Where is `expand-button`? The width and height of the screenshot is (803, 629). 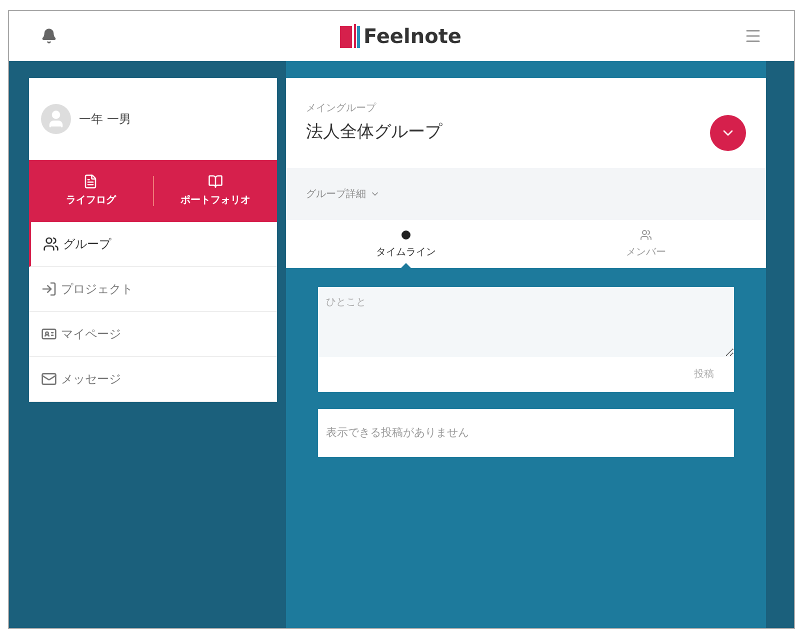
expand-button is located at coordinates (728, 133).